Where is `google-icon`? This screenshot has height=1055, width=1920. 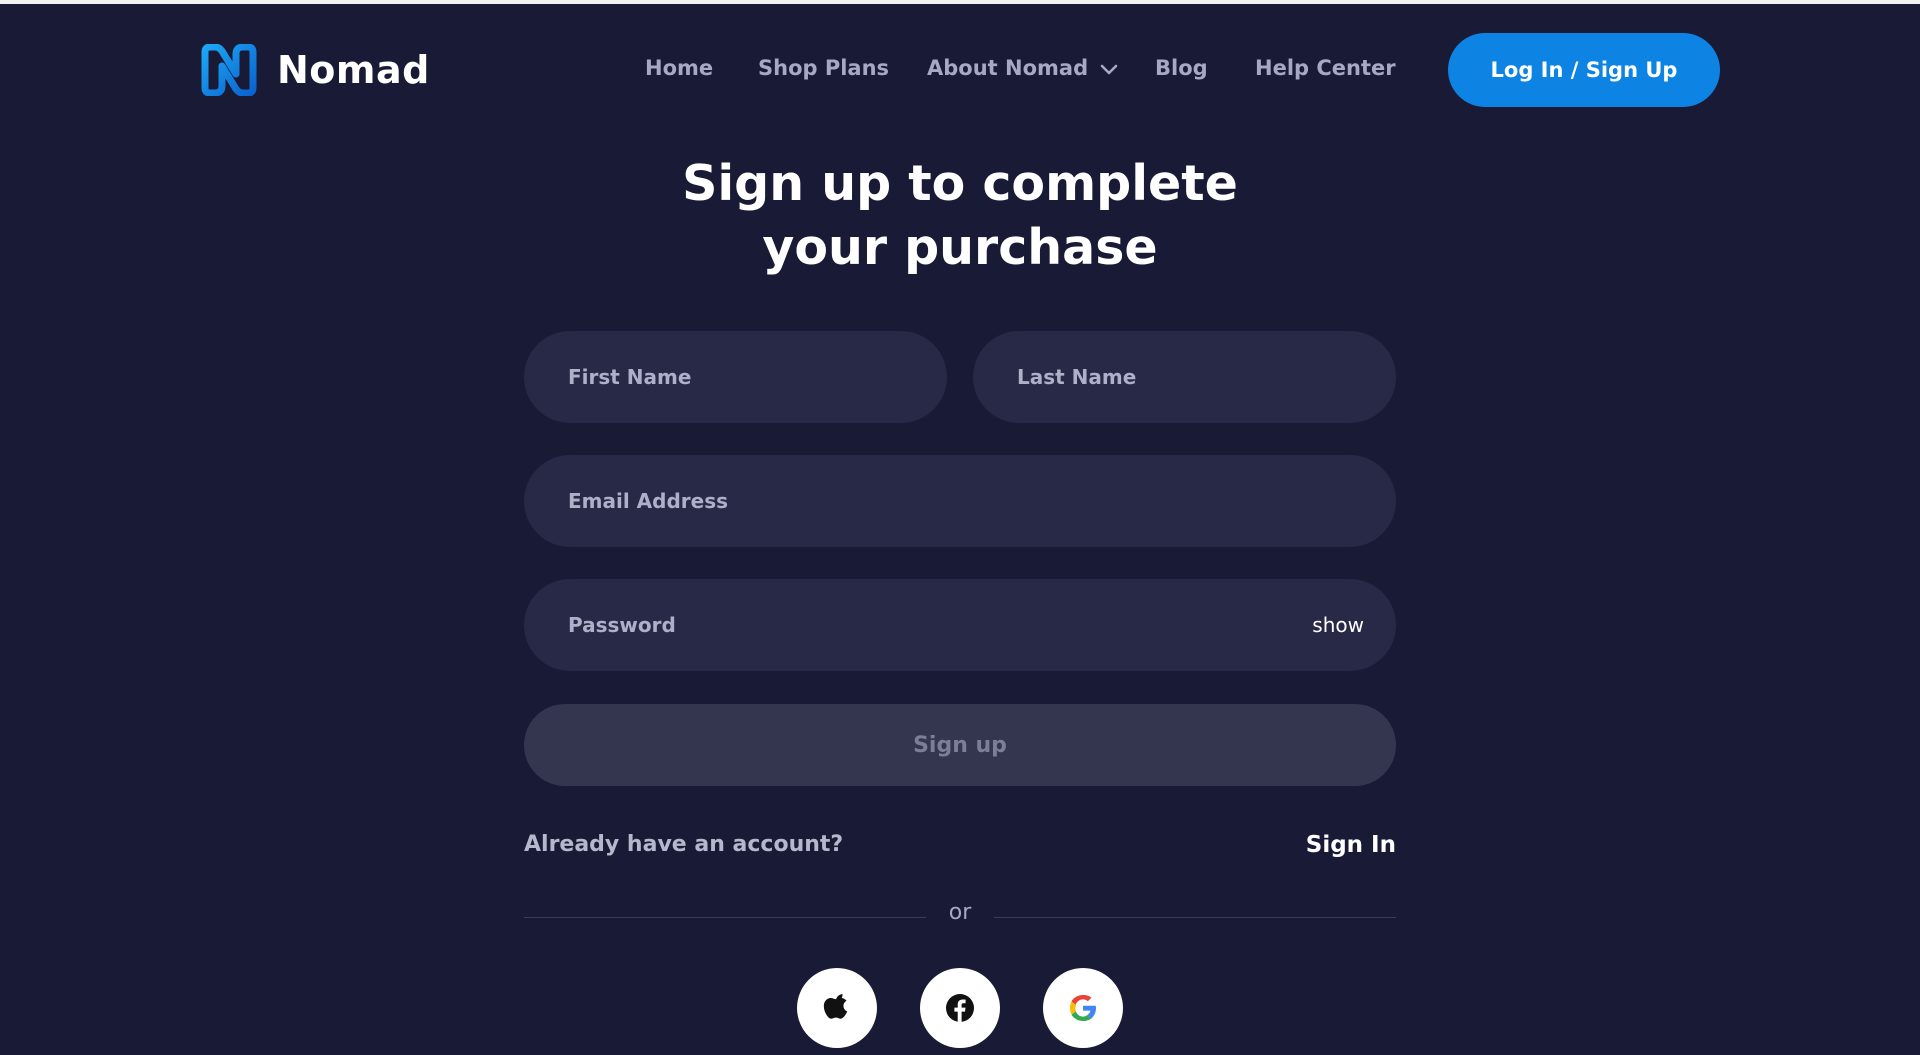
google-icon is located at coordinates (1083, 1008).